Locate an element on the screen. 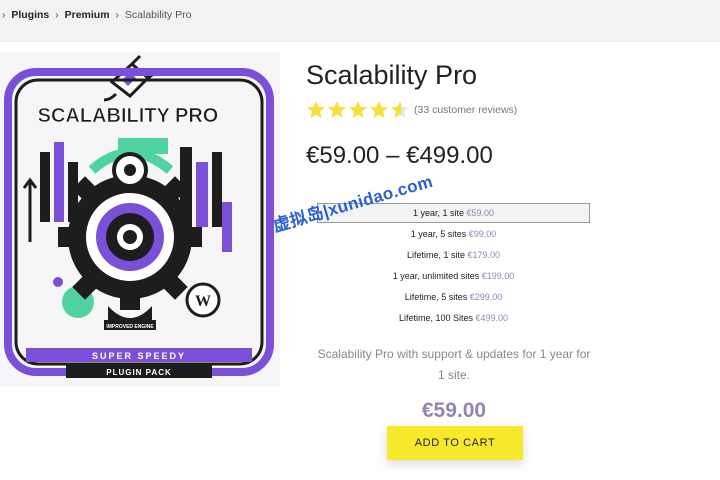 Image resolution: width=720 pixels, height=480 pixels. variation-option: 1 year, 5 sites €99.00 is located at coordinates (453, 234).